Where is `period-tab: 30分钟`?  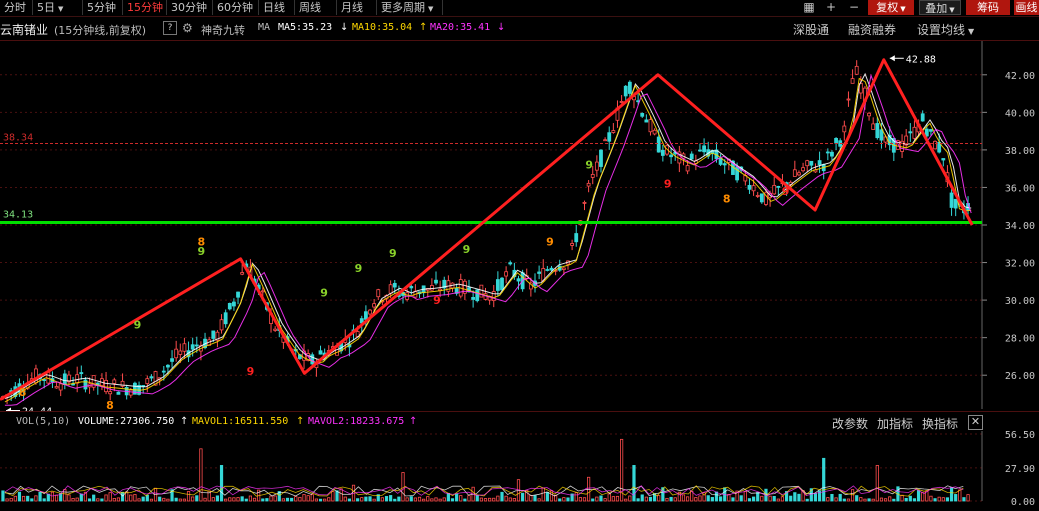
period-tab: 30分钟 is located at coordinates (190, 7).